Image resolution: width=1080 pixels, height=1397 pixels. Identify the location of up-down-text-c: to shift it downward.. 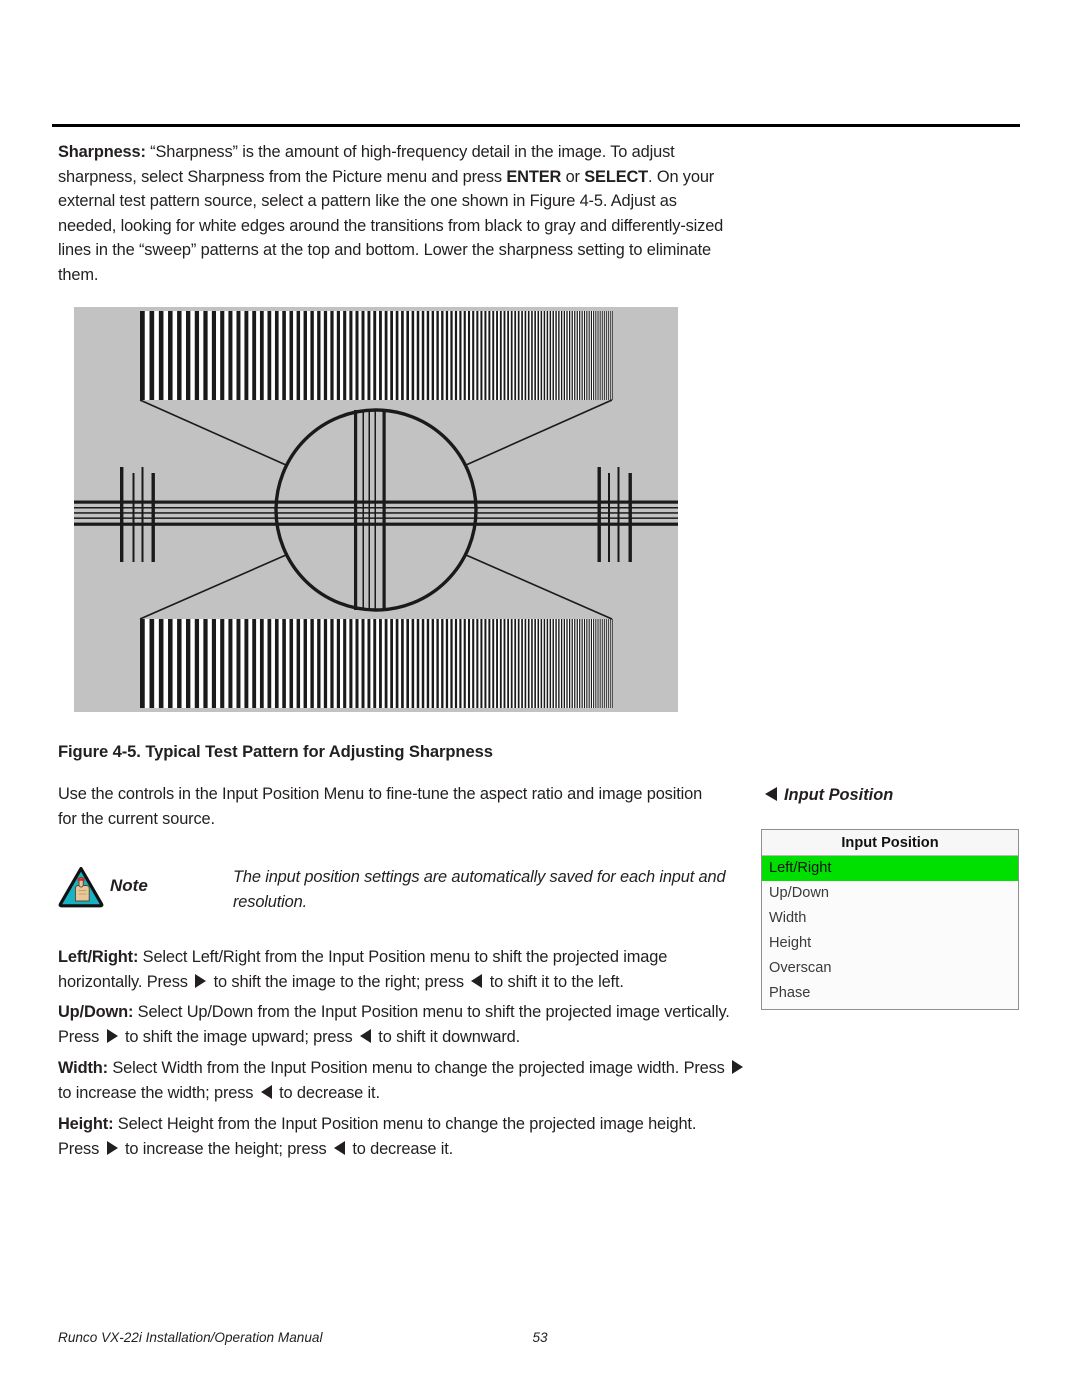
(446, 1036).